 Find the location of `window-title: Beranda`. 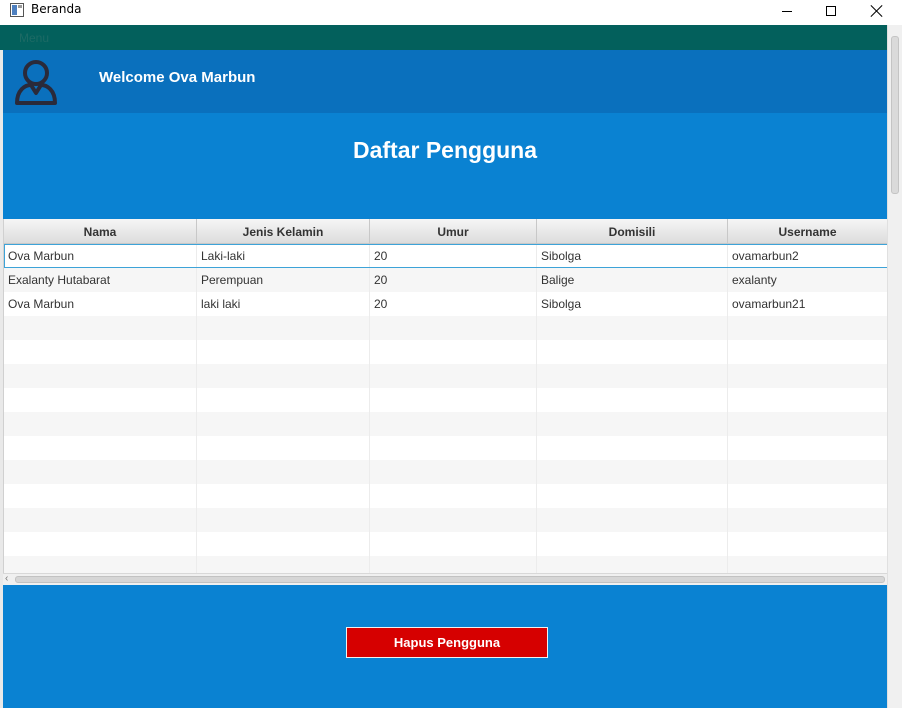

window-title: Beranda is located at coordinates (56, 9).